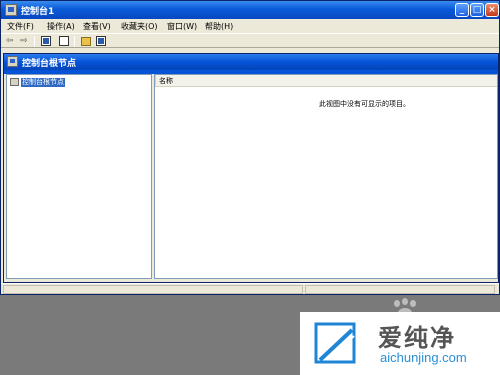  Describe the element at coordinates (11, 10) in the screenshot. I see `console-app-icon` at that location.